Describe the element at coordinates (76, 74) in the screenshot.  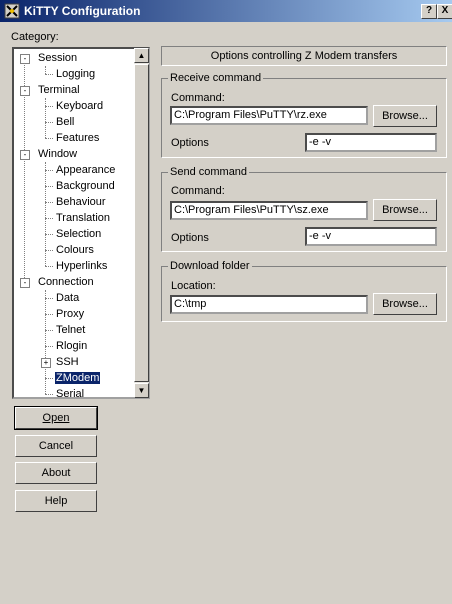
I see `tree-item-label: Logging` at that location.